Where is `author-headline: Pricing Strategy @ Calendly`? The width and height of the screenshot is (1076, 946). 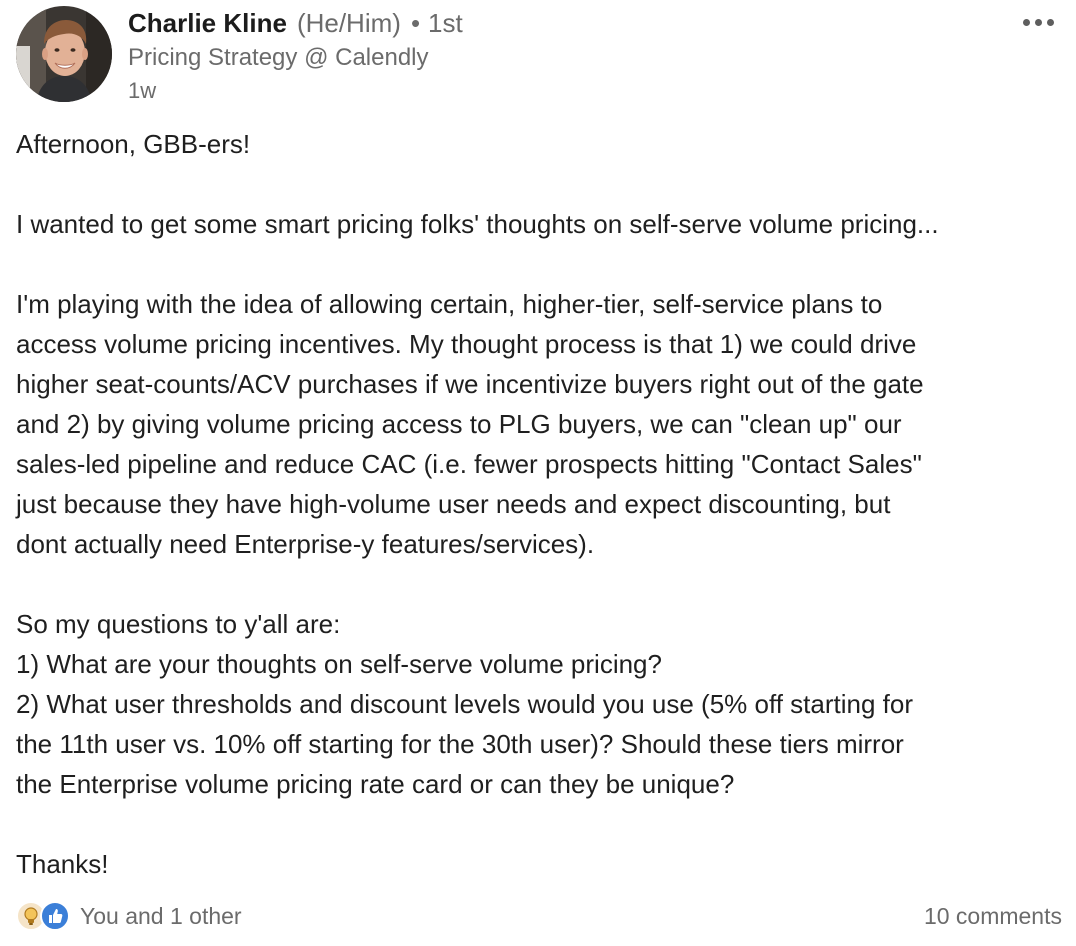 author-headline: Pricing Strategy @ Calendly is located at coordinates (278, 57).